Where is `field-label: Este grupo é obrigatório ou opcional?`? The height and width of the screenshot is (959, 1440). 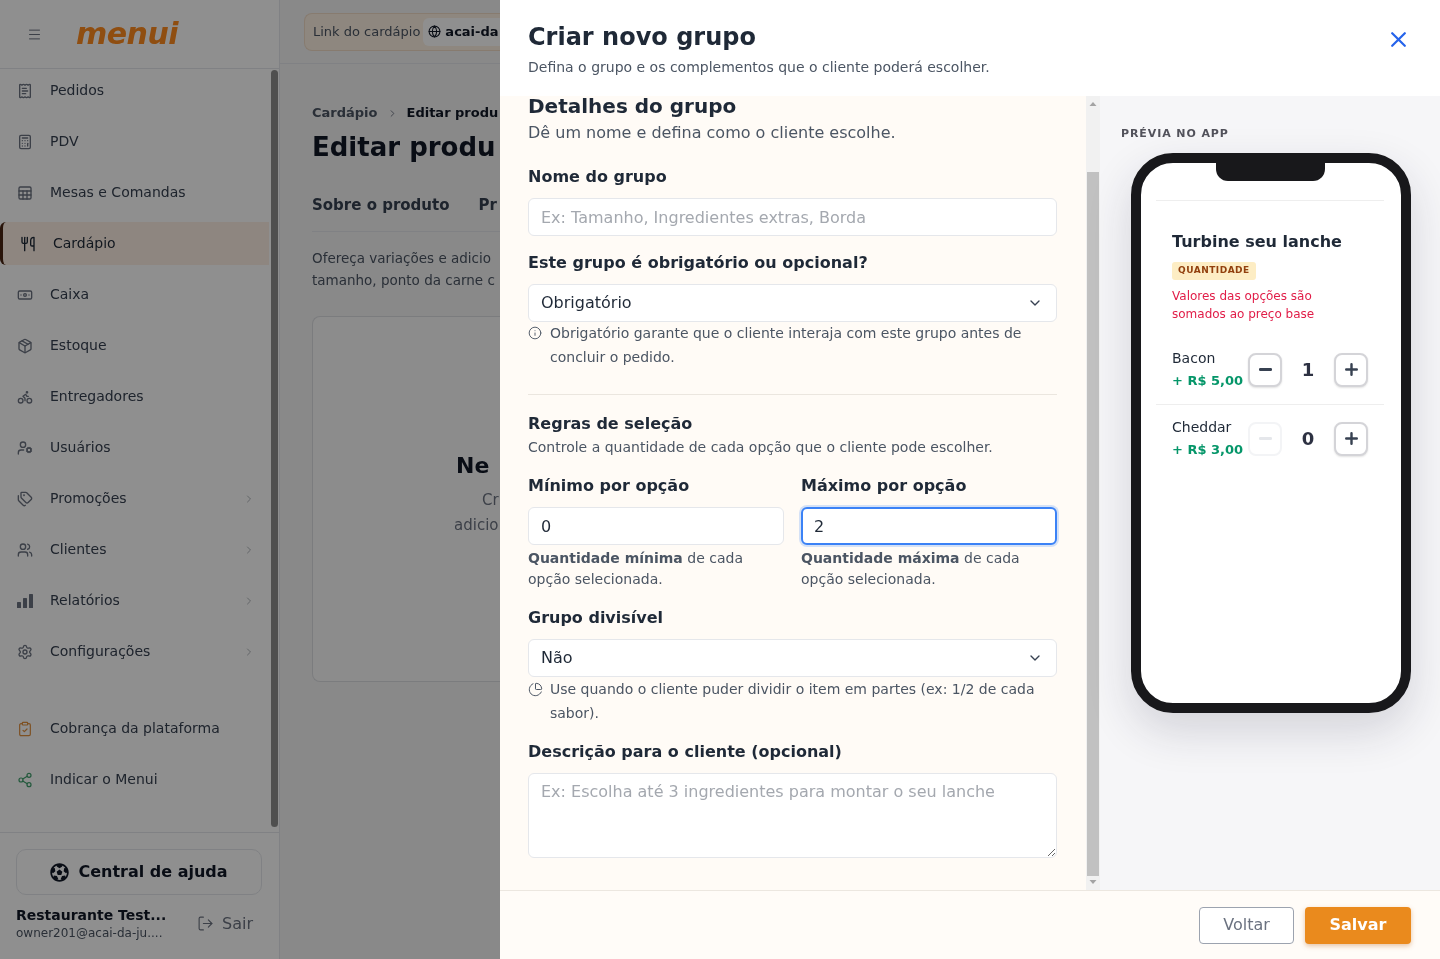 field-label: Este grupo é obrigatório ou opcional? is located at coordinates (698, 263).